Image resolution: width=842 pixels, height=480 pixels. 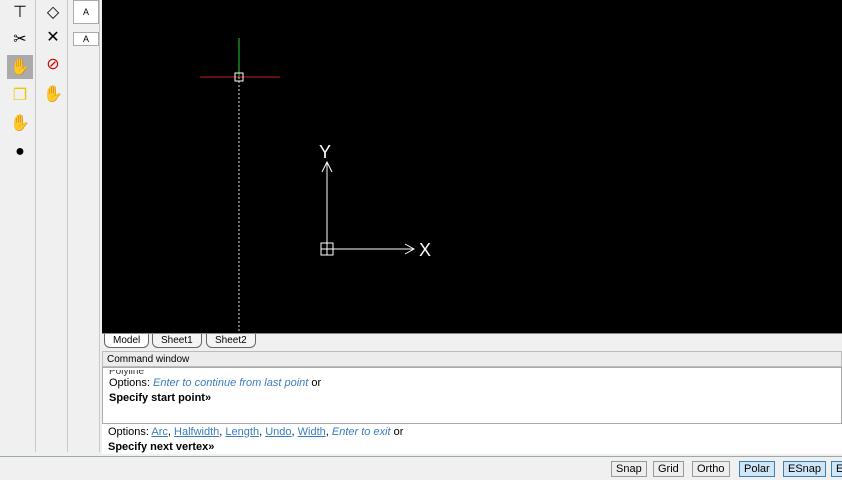 What do you see at coordinates (127, 341) in the screenshot?
I see `tab-model: Model` at bounding box center [127, 341].